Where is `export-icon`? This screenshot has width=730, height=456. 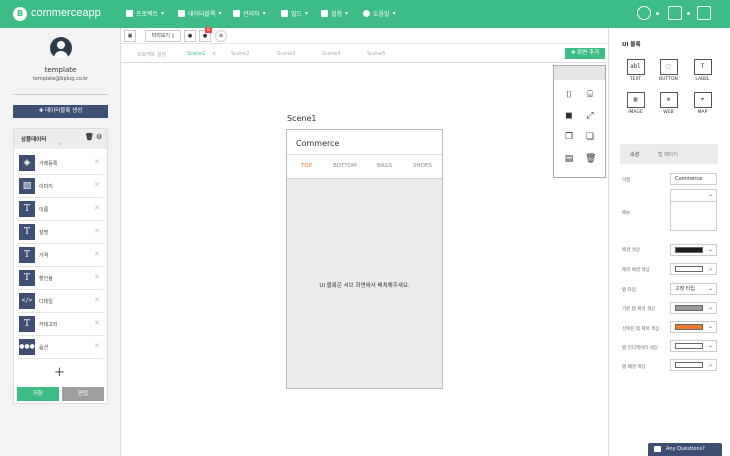
export-icon is located at coordinates (675, 13).